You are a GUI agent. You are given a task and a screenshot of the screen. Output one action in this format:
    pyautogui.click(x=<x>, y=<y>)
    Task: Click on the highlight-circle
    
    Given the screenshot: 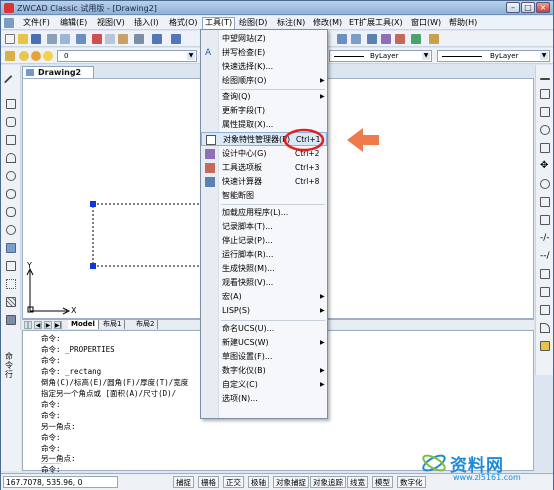 What is the action you would take?
    pyautogui.click(x=304, y=140)
    